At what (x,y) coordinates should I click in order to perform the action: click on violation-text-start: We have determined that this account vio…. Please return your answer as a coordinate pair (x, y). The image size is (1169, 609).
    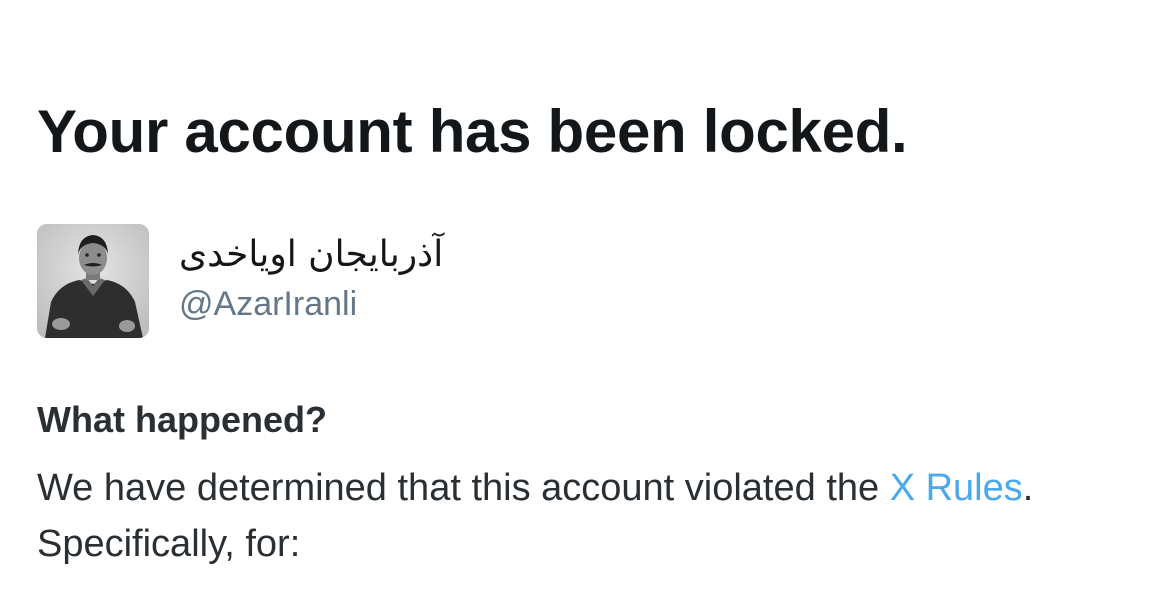
    Looking at the image, I should click on (463, 488).